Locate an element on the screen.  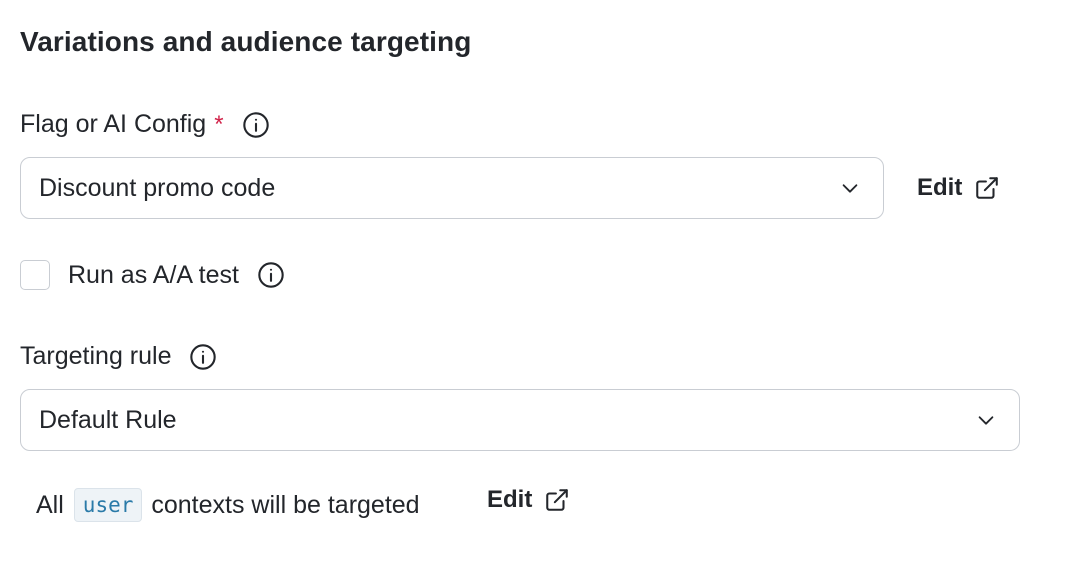
aa-test-checkbox is located at coordinates (35, 275).